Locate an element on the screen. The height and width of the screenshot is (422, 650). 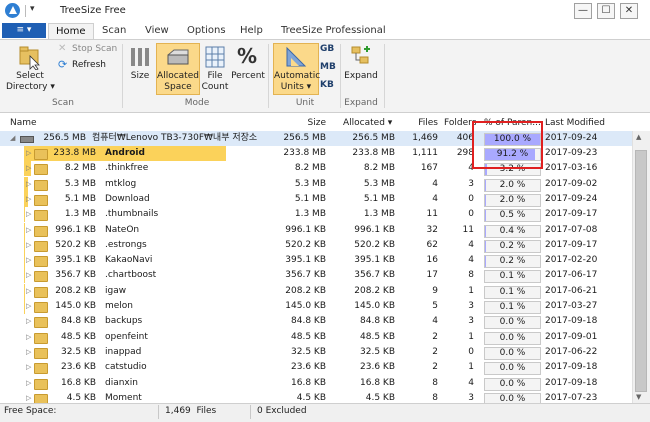
row-folders: 3 is located at coordinates (458, 306).